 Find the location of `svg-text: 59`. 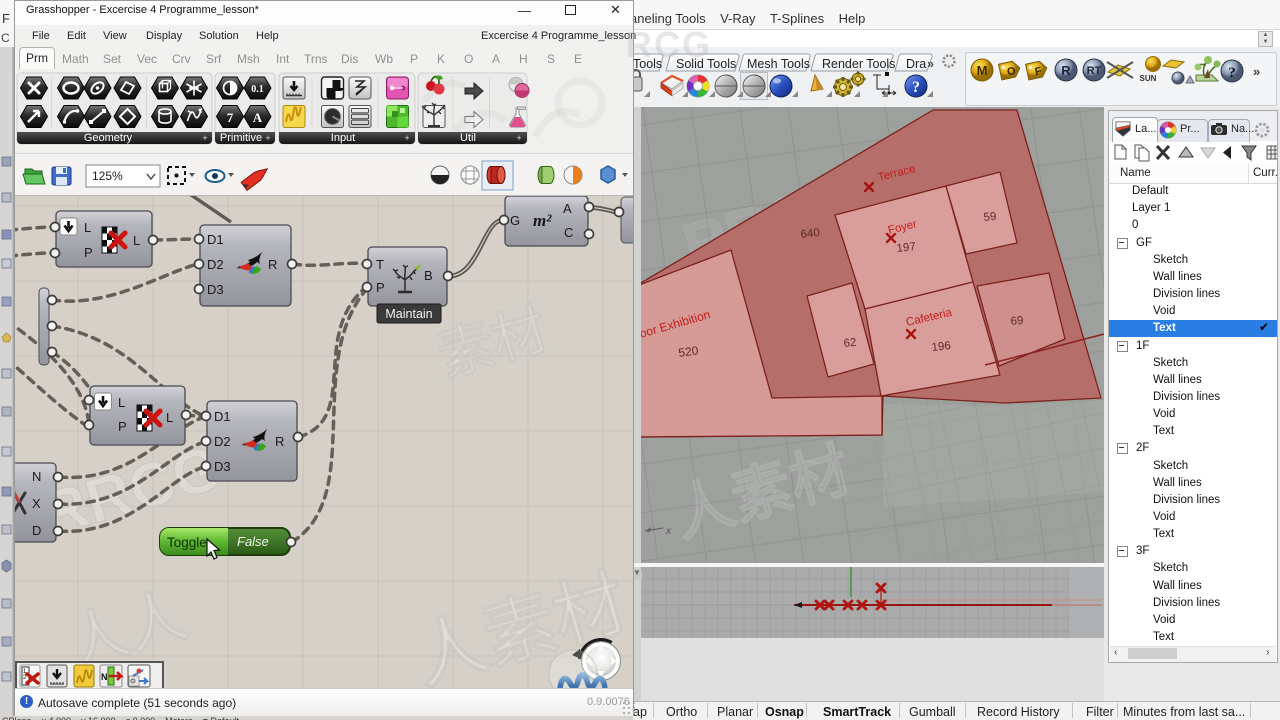

svg-text: 59 is located at coordinates (990, 217).